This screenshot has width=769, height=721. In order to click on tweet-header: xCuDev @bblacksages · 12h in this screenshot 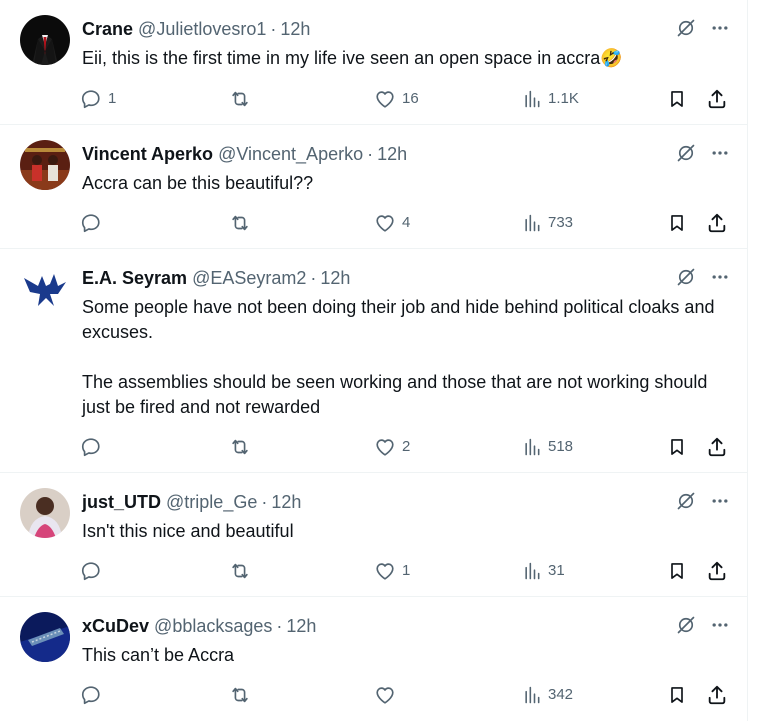, I will do `click(199, 626)`.